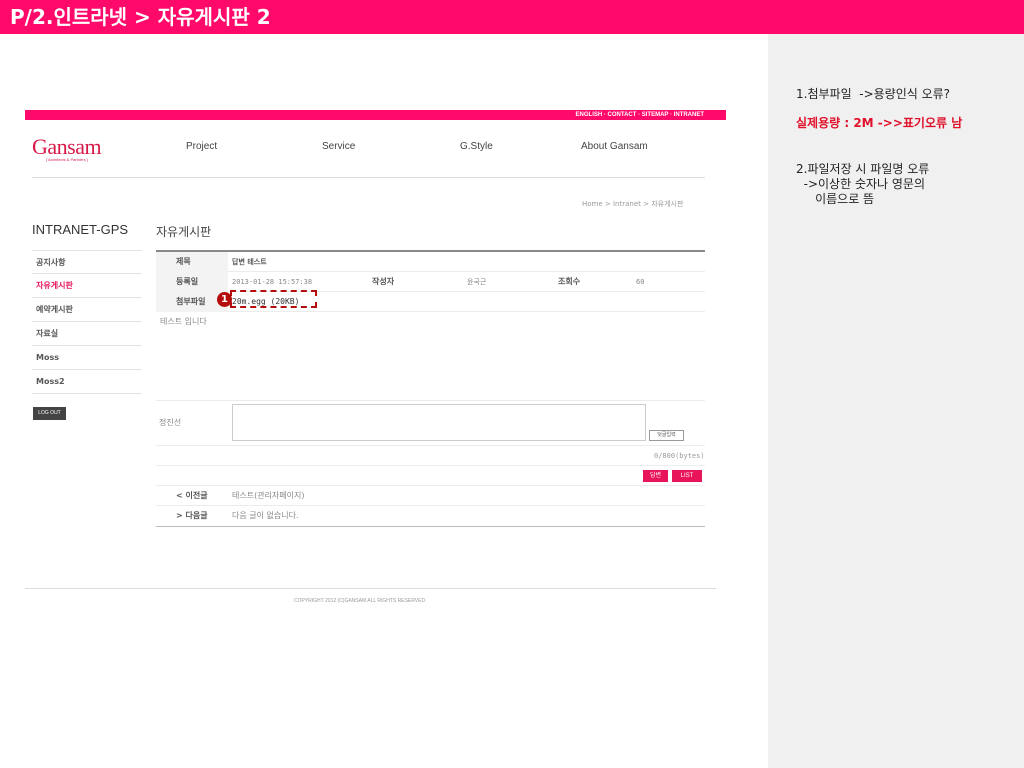  I want to click on divider, so click(430, 465).